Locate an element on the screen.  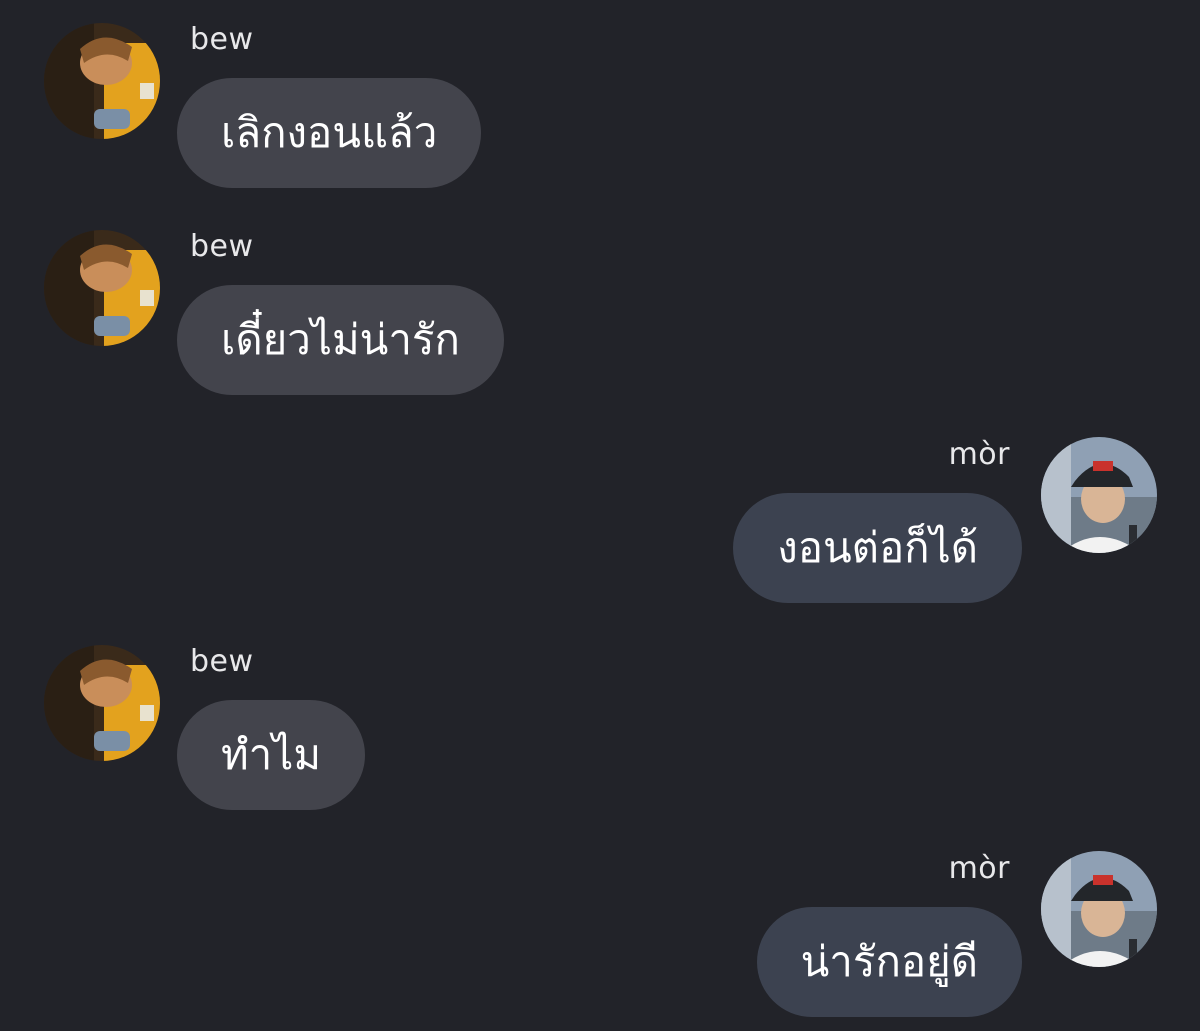
incoming-message-bubble: เดี๋ยวไม่น่ารัก is located at coordinates (340, 340).